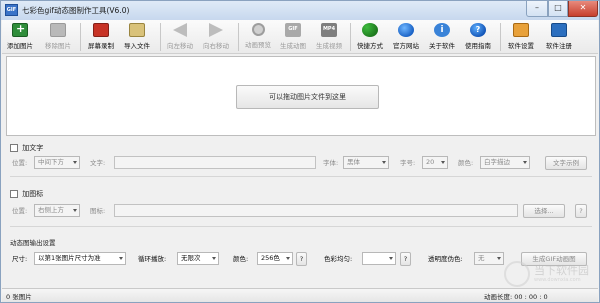  What do you see at coordinates (180, 30) in the screenshot?
I see `arrow-left-icon` at bounding box center [180, 30].